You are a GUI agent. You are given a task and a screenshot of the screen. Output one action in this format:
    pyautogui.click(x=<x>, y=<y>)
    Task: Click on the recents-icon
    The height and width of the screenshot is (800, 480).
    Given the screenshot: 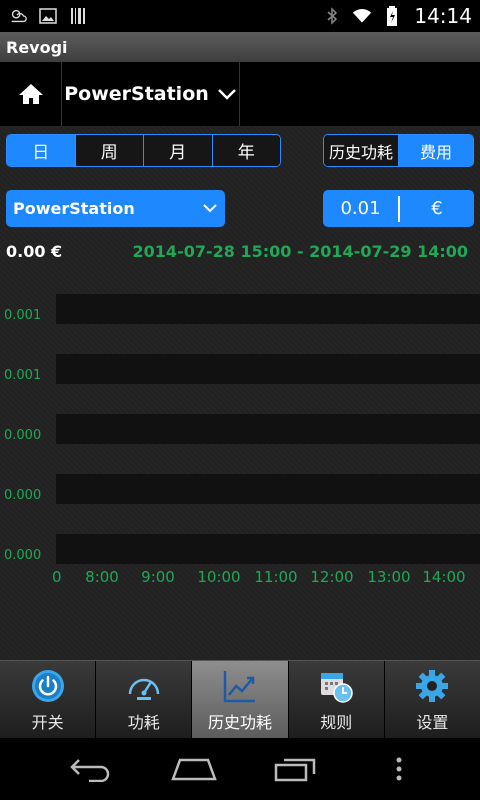 What is the action you would take?
    pyautogui.click(x=295, y=770)
    